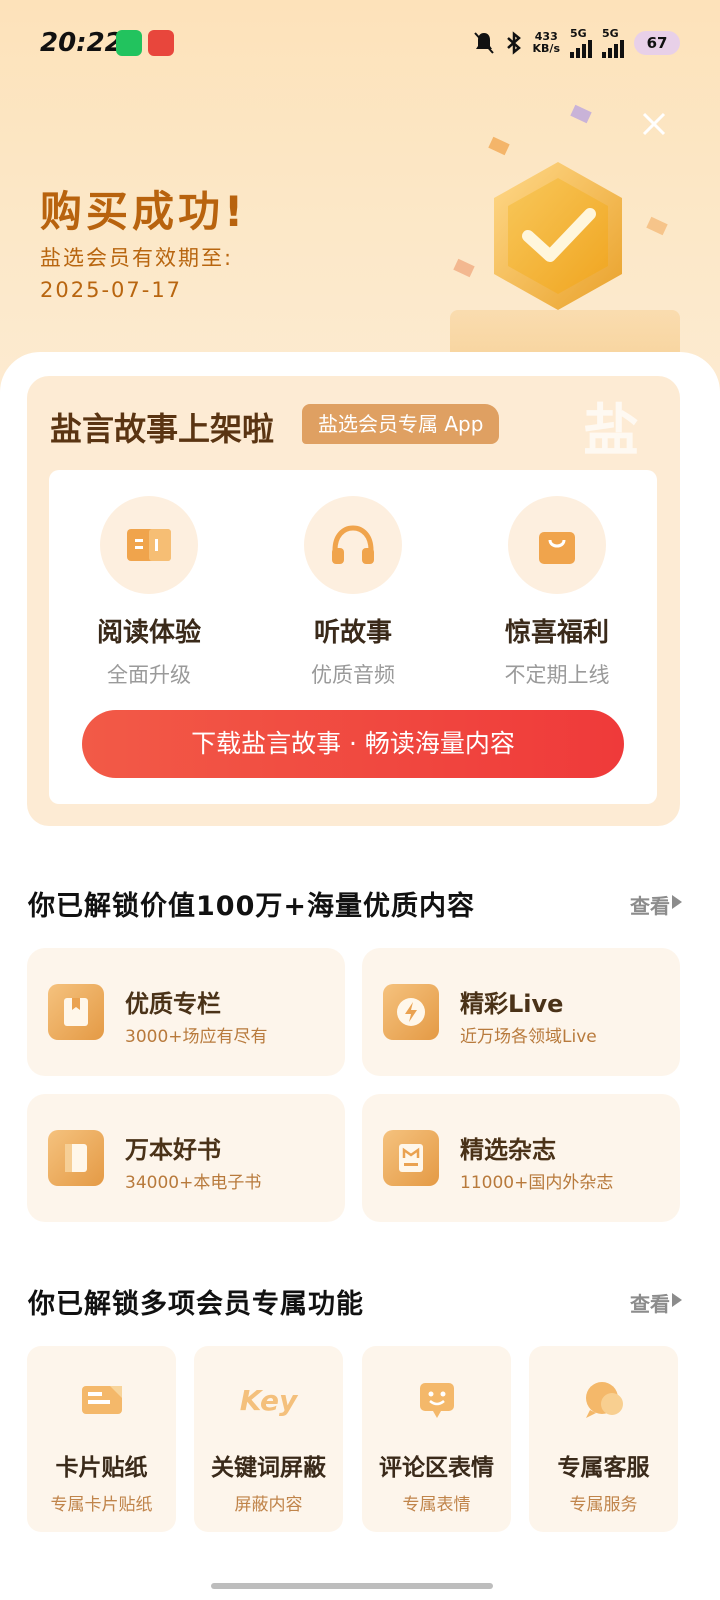 The width and height of the screenshot is (720, 1600). I want to click on notification-app-icon, so click(161, 43).